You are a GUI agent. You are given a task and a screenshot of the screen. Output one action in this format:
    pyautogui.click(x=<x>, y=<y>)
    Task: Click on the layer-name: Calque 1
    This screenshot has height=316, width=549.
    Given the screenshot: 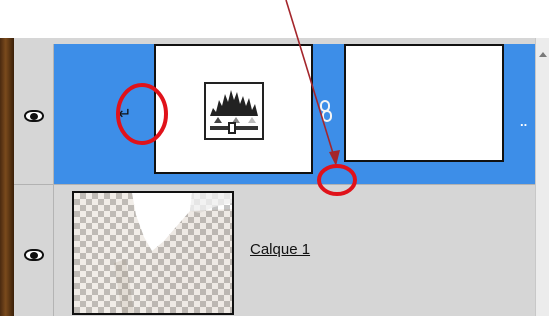 What is the action you would take?
    pyautogui.click(x=280, y=249)
    